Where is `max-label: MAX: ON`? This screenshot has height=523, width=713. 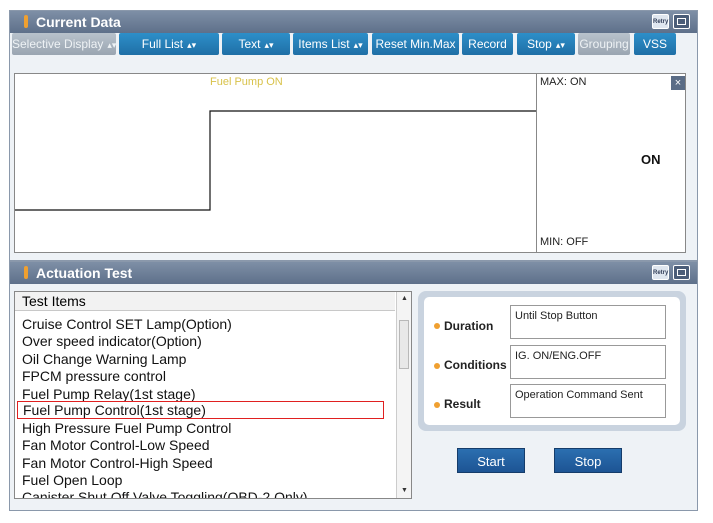 max-label: MAX: ON is located at coordinates (563, 82).